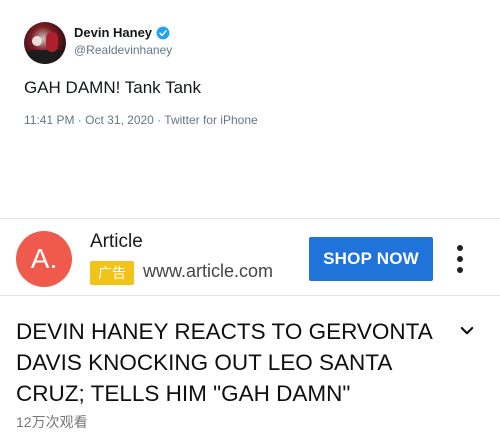 Image resolution: width=500 pixels, height=446 pixels. What do you see at coordinates (208, 271) in the screenshot?
I see `ad-url: www.article.com` at bounding box center [208, 271].